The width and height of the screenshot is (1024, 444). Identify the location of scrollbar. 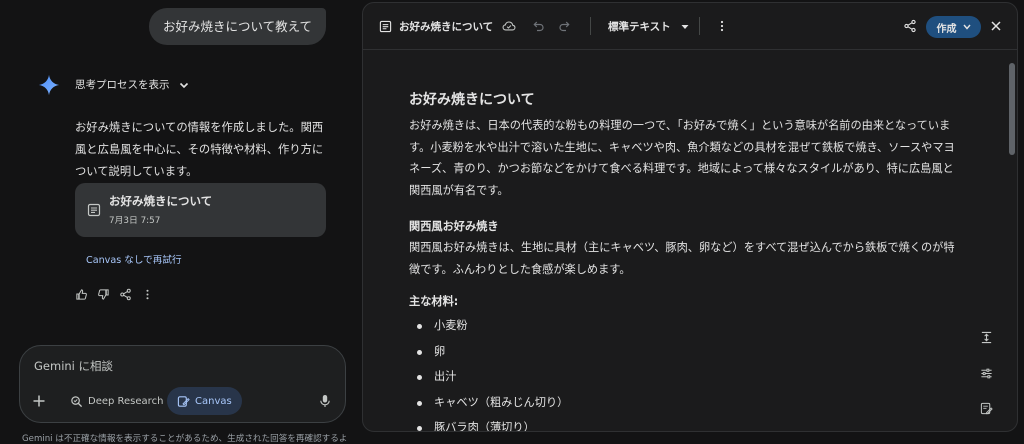
(1012, 109).